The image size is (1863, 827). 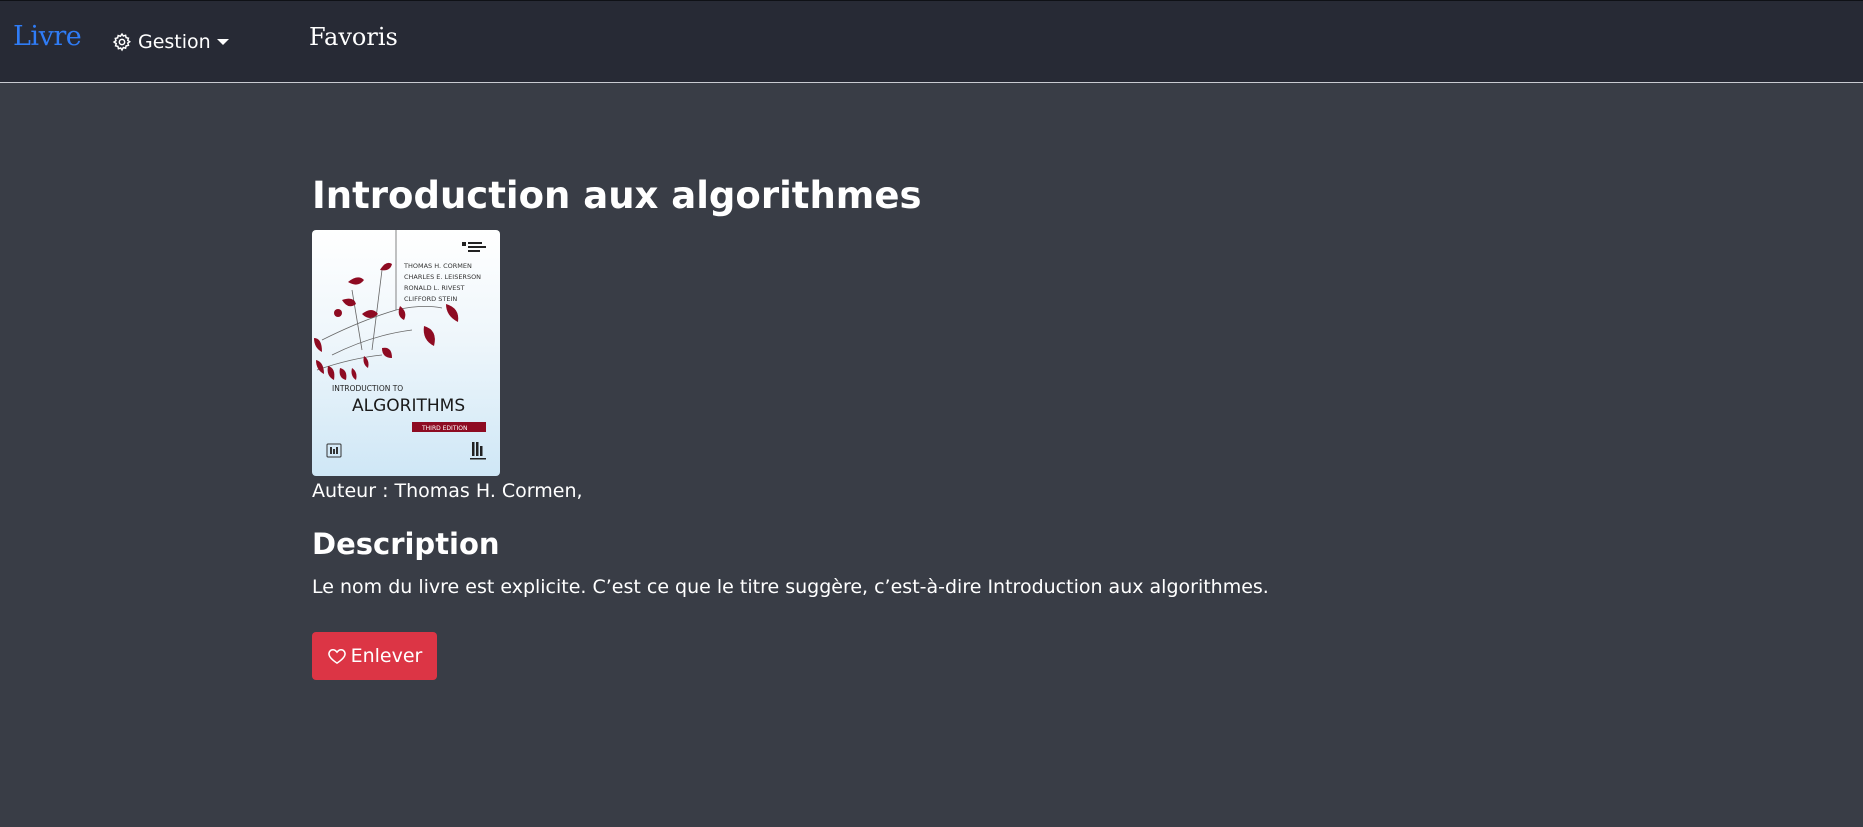 What do you see at coordinates (367, 388) in the screenshot?
I see `cover-intro-text: INTRODUCTION TO` at bounding box center [367, 388].